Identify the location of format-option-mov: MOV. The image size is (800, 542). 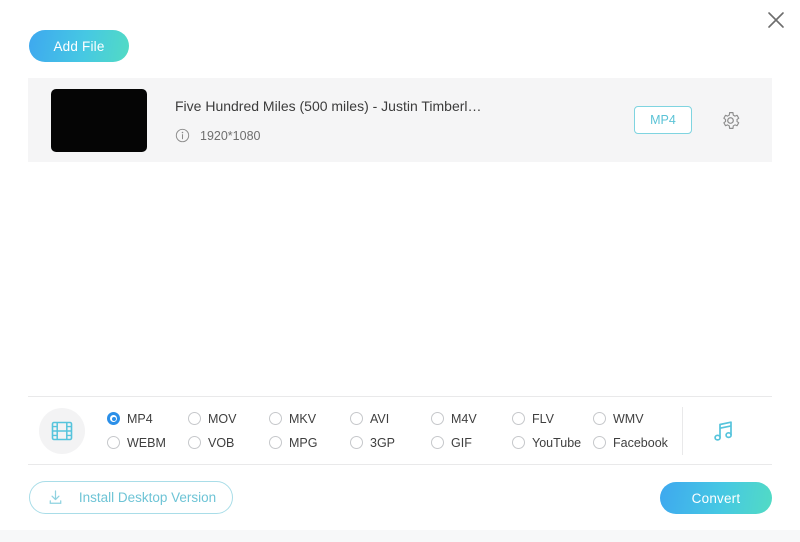
(228, 419).